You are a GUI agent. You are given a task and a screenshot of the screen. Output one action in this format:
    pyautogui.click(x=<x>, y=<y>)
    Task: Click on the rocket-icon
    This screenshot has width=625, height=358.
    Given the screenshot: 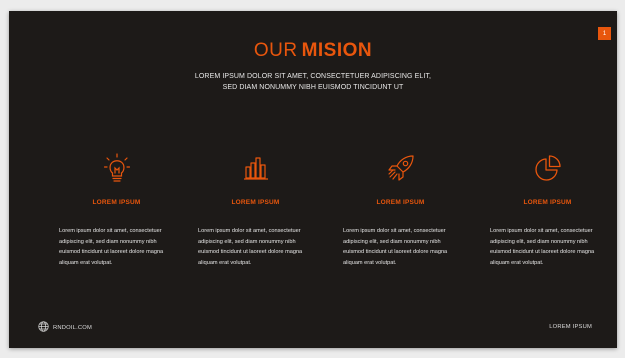 What is the action you would take?
    pyautogui.click(x=400, y=167)
    